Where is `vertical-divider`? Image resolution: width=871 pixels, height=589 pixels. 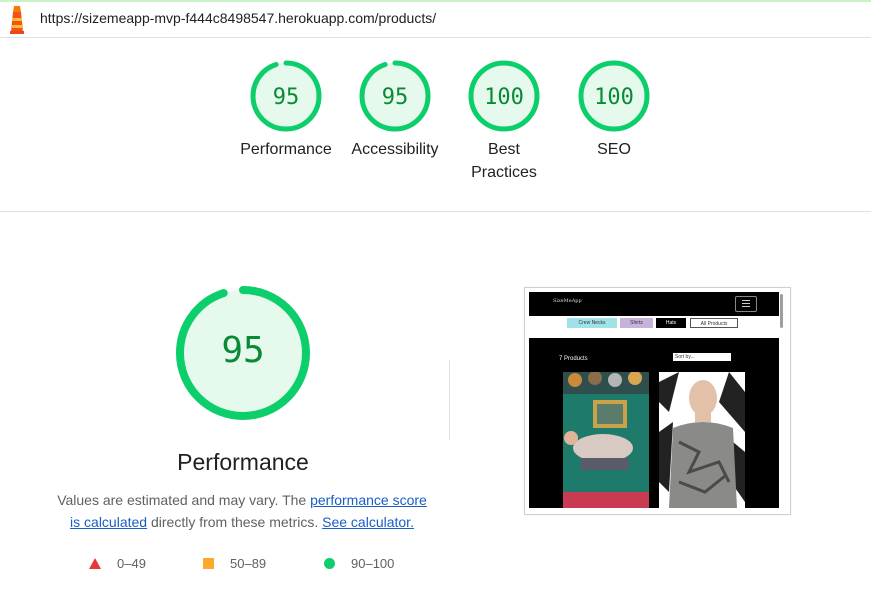 vertical-divider is located at coordinates (449, 400).